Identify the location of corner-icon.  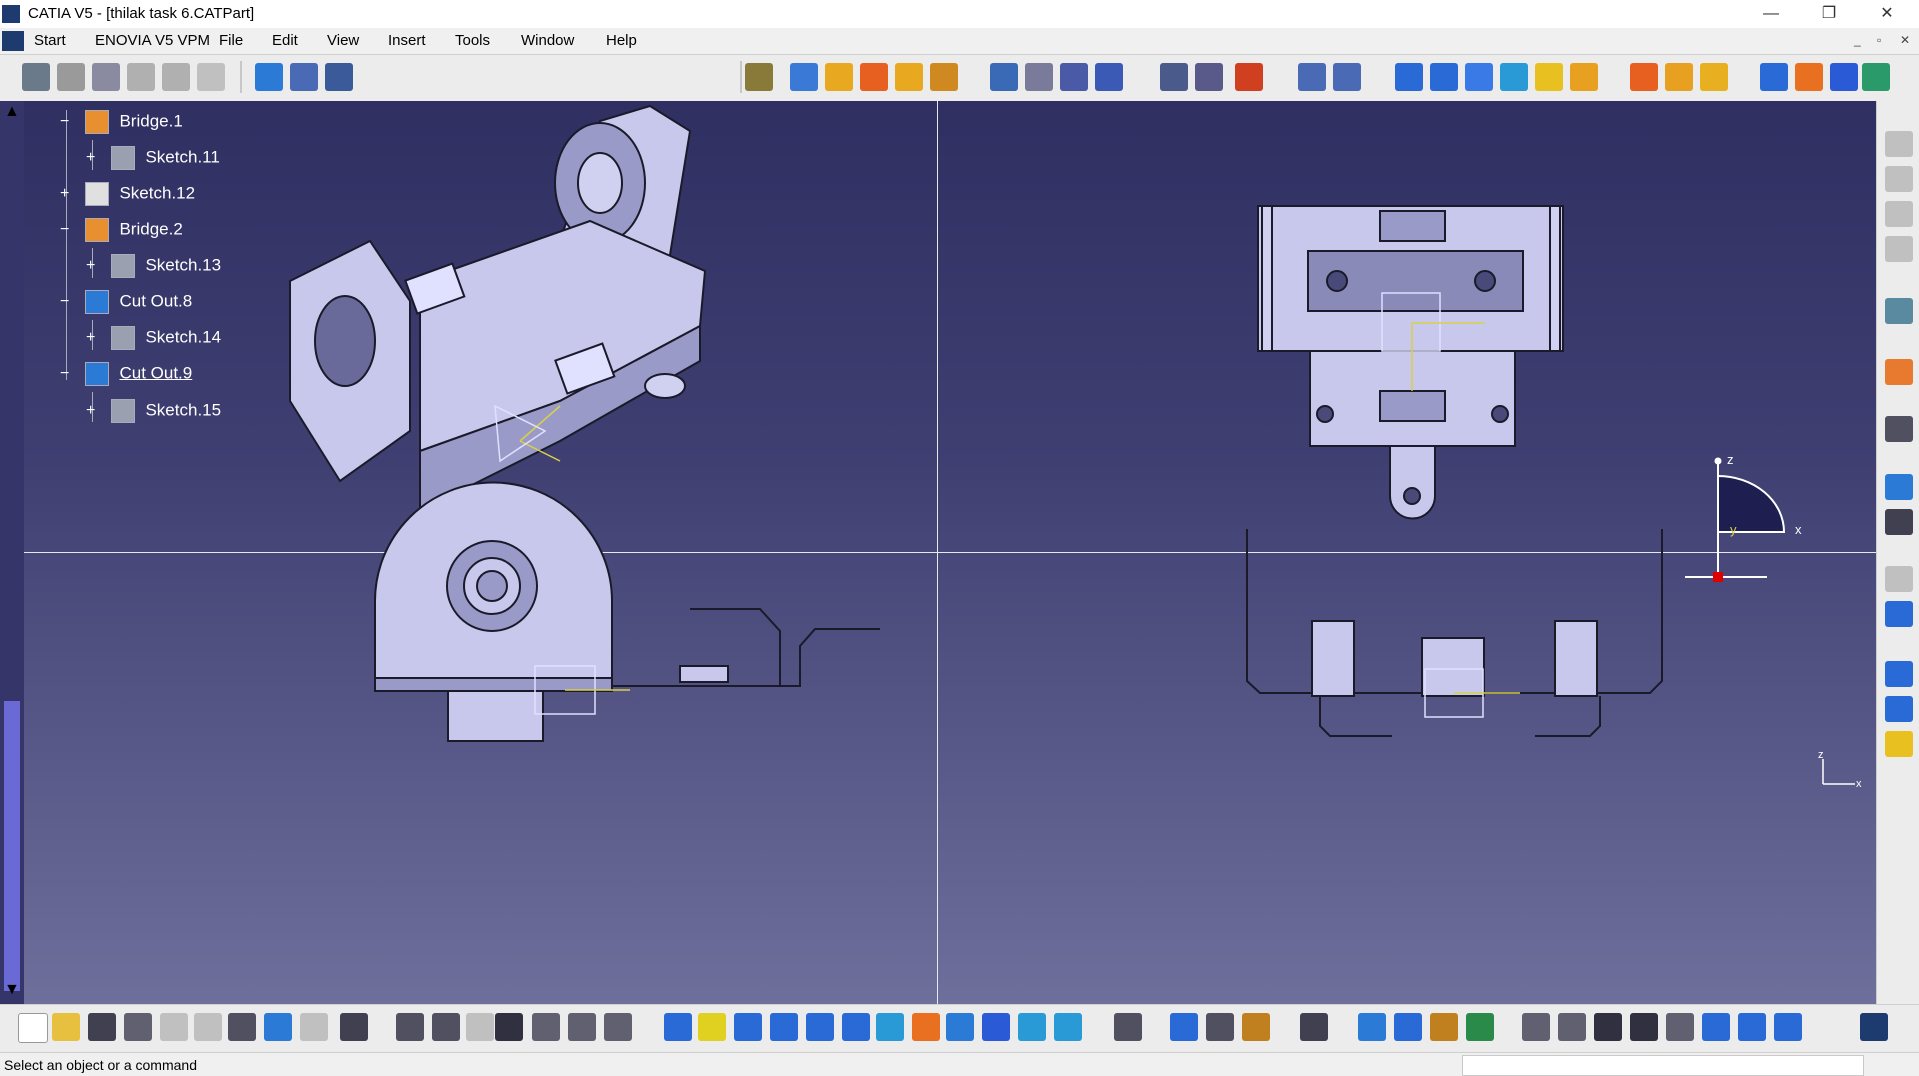
(1514, 77).